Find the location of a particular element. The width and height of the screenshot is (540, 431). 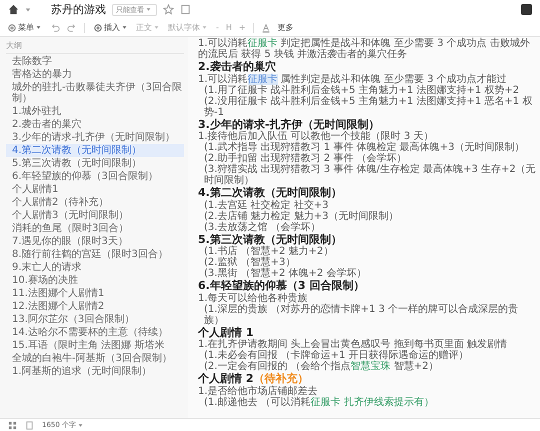

outline-item: 13.阿尔芷尔（3回合限制） is located at coordinates (95, 319).